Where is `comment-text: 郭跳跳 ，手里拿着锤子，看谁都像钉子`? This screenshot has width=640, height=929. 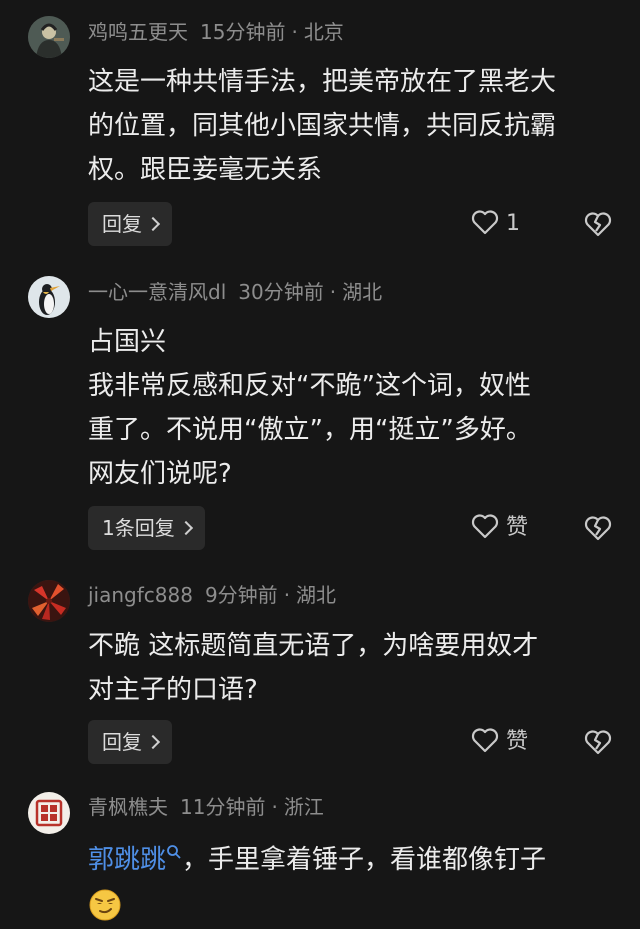
comment-text: 郭跳跳 ，手里拿着锤子，看谁都像钉子 is located at coordinates (354, 882).